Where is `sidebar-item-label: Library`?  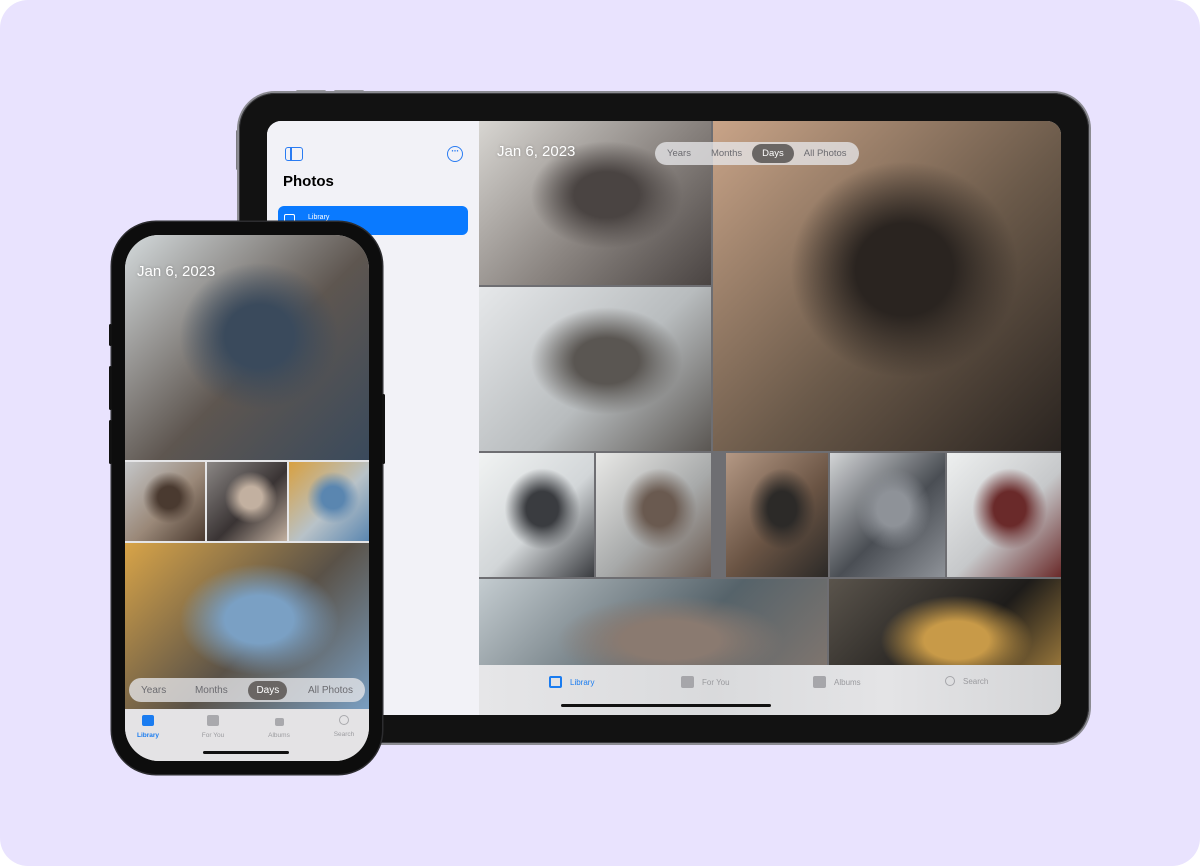
sidebar-item-label: Library is located at coordinates (319, 217).